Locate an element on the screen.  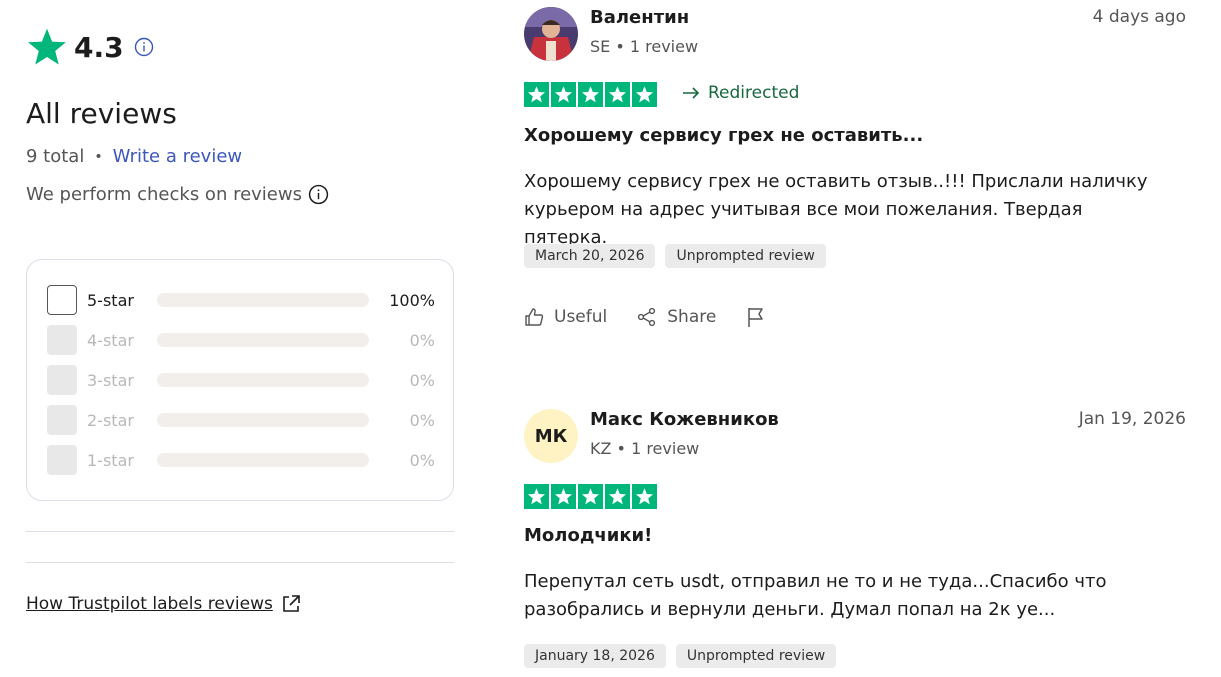
rating-summary: 4.3 is located at coordinates (90, 47).